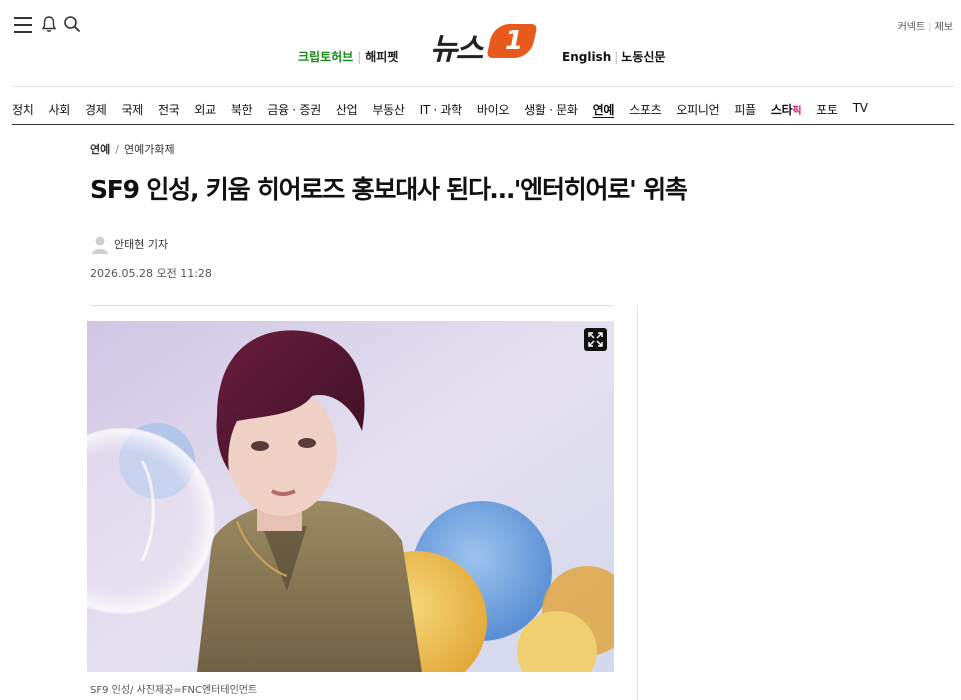 The image size is (961, 700). Describe the element at coordinates (100, 149) in the screenshot. I see `breadcrumb-section: 연예` at that location.